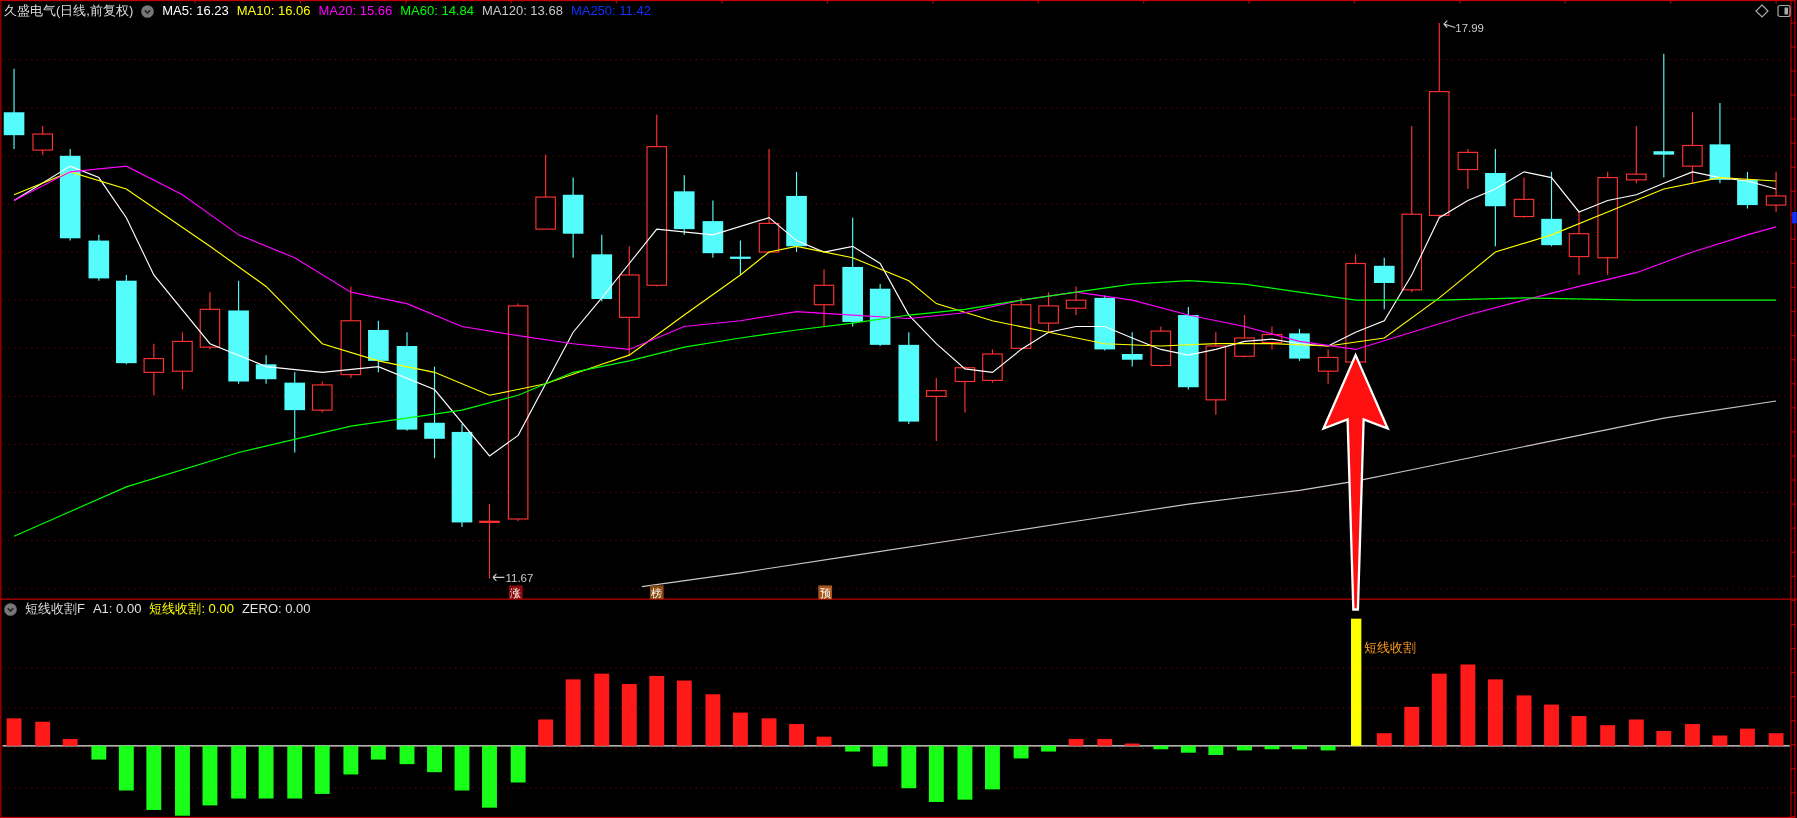  Describe the element at coordinates (522, 11) in the screenshot. I see `moving-average-label: MA120: 13.68` at that location.